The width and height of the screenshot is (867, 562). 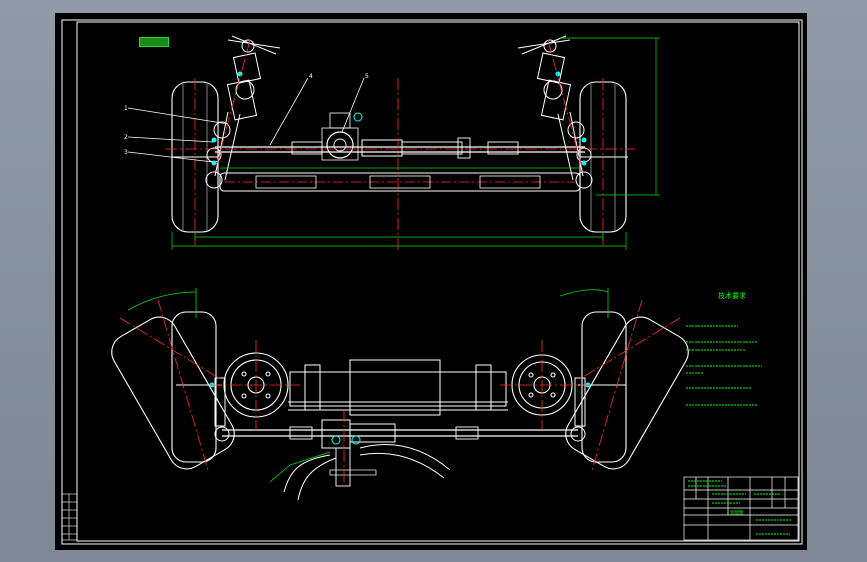 I want to click on left-wheel-front, so click(x=173, y=393).